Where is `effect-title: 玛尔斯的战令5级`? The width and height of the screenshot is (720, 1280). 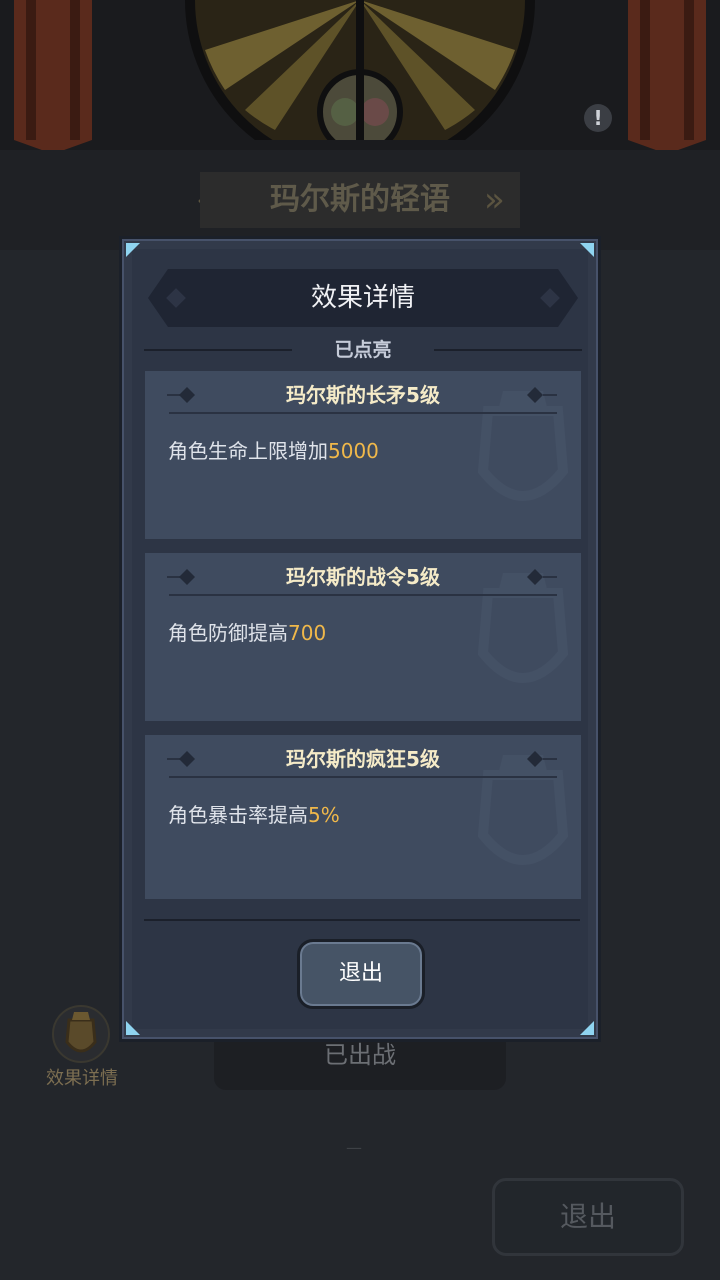 effect-title: 玛尔斯的战令5级 is located at coordinates (363, 577).